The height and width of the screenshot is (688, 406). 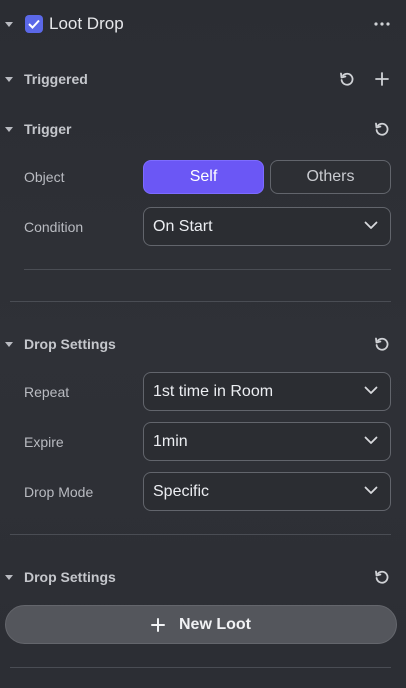 I want to click on condition-dropdown: On Start, so click(x=267, y=226).